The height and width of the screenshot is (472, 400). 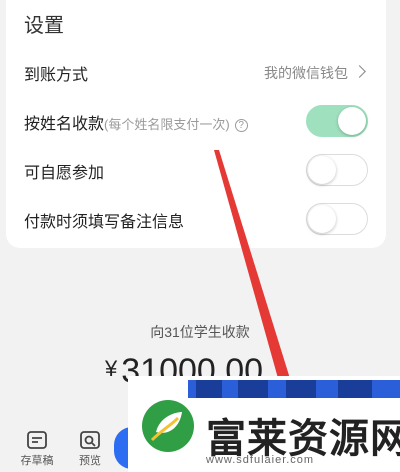 What do you see at coordinates (196, 72) in the screenshot?
I see `payout-method-row: 到账方式 我的微信钱包` at bounding box center [196, 72].